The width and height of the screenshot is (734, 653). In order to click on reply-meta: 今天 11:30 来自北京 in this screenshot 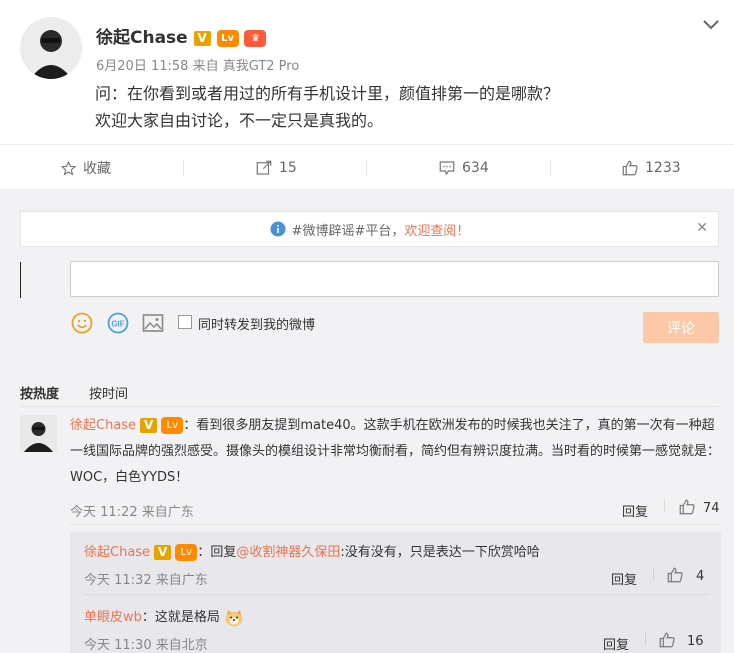, I will do `click(146, 643)`.